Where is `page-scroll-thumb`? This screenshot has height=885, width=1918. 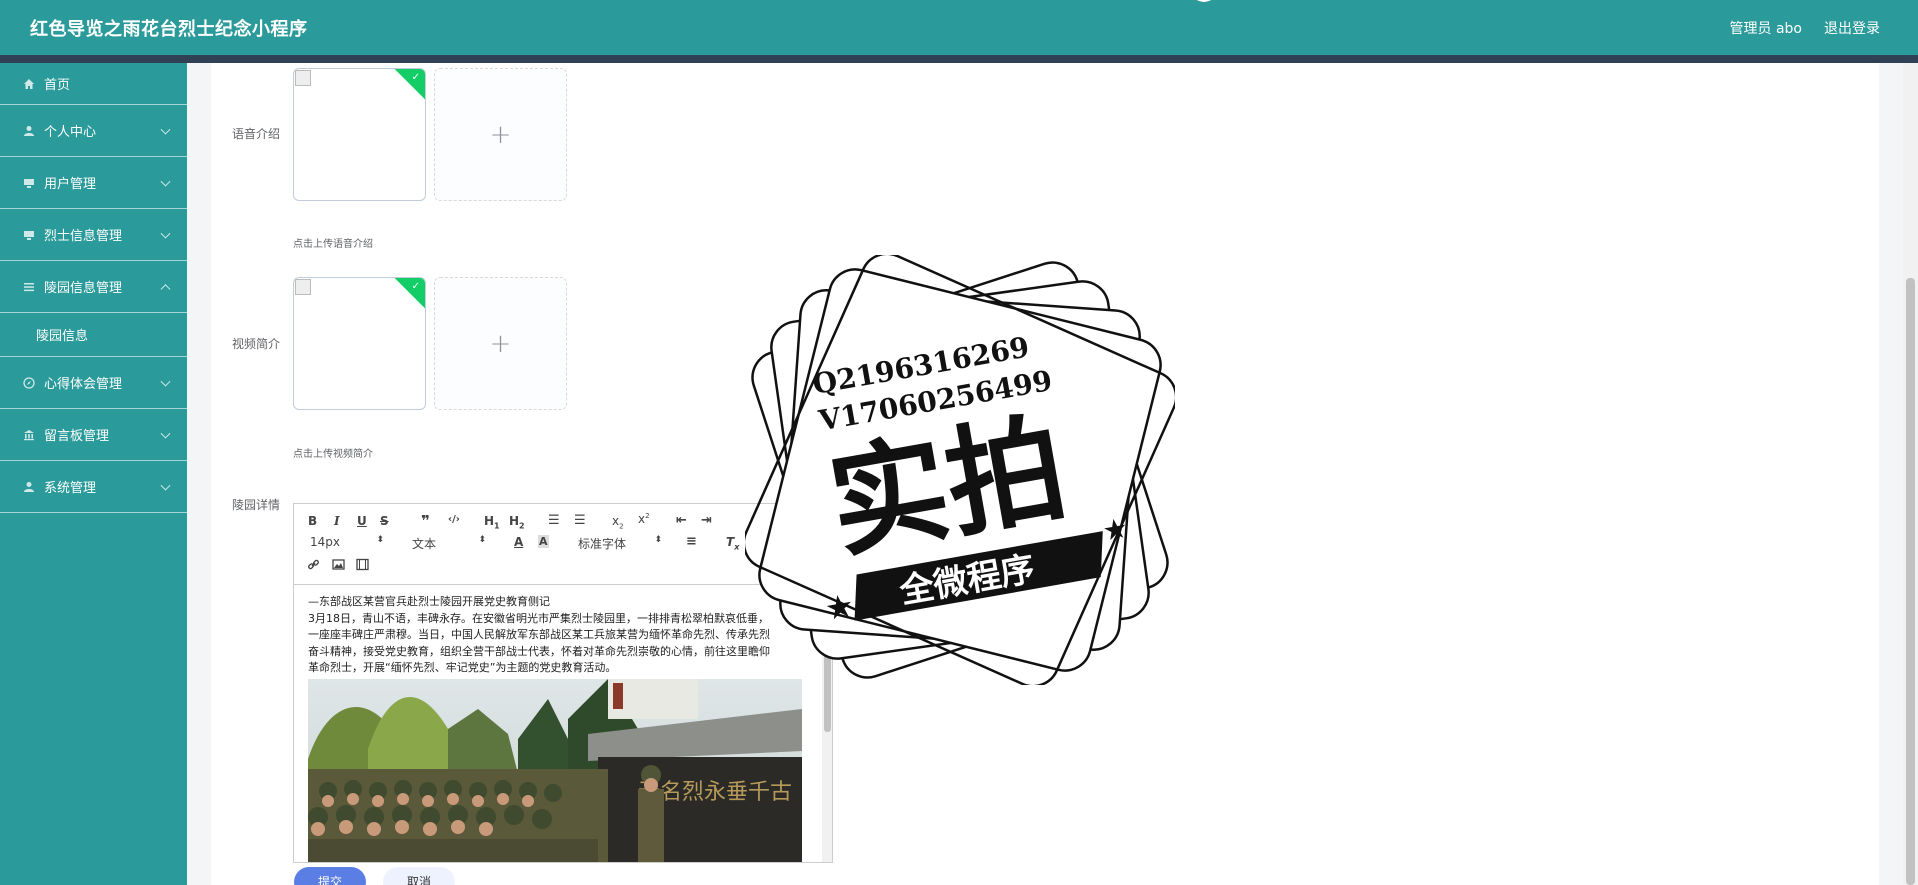
page-scroll-thumb is located at coordinates (1910, 581).